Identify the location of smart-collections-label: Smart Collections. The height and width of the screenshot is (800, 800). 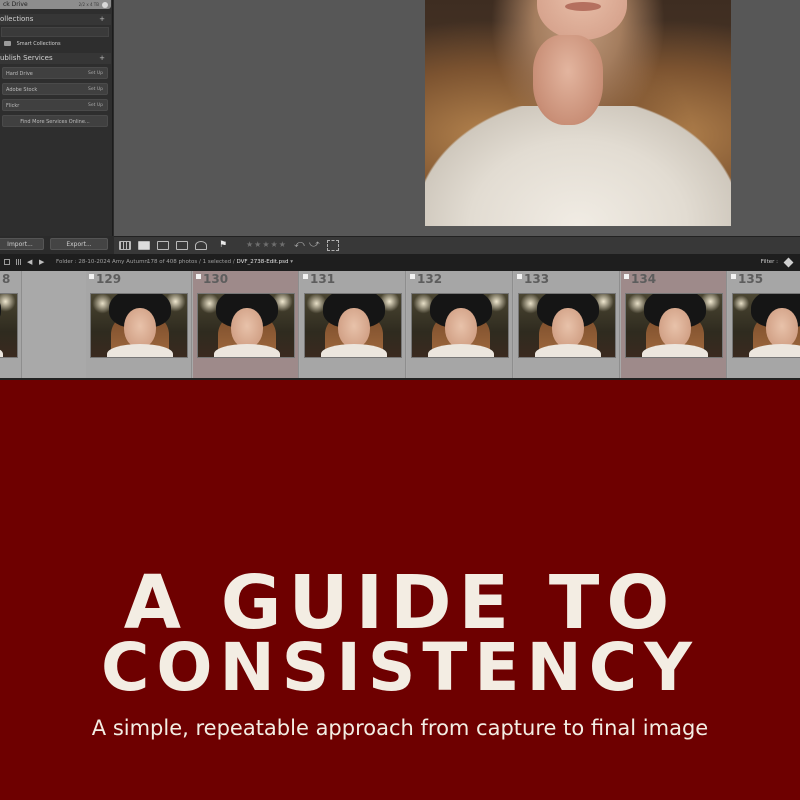
(38, 44).